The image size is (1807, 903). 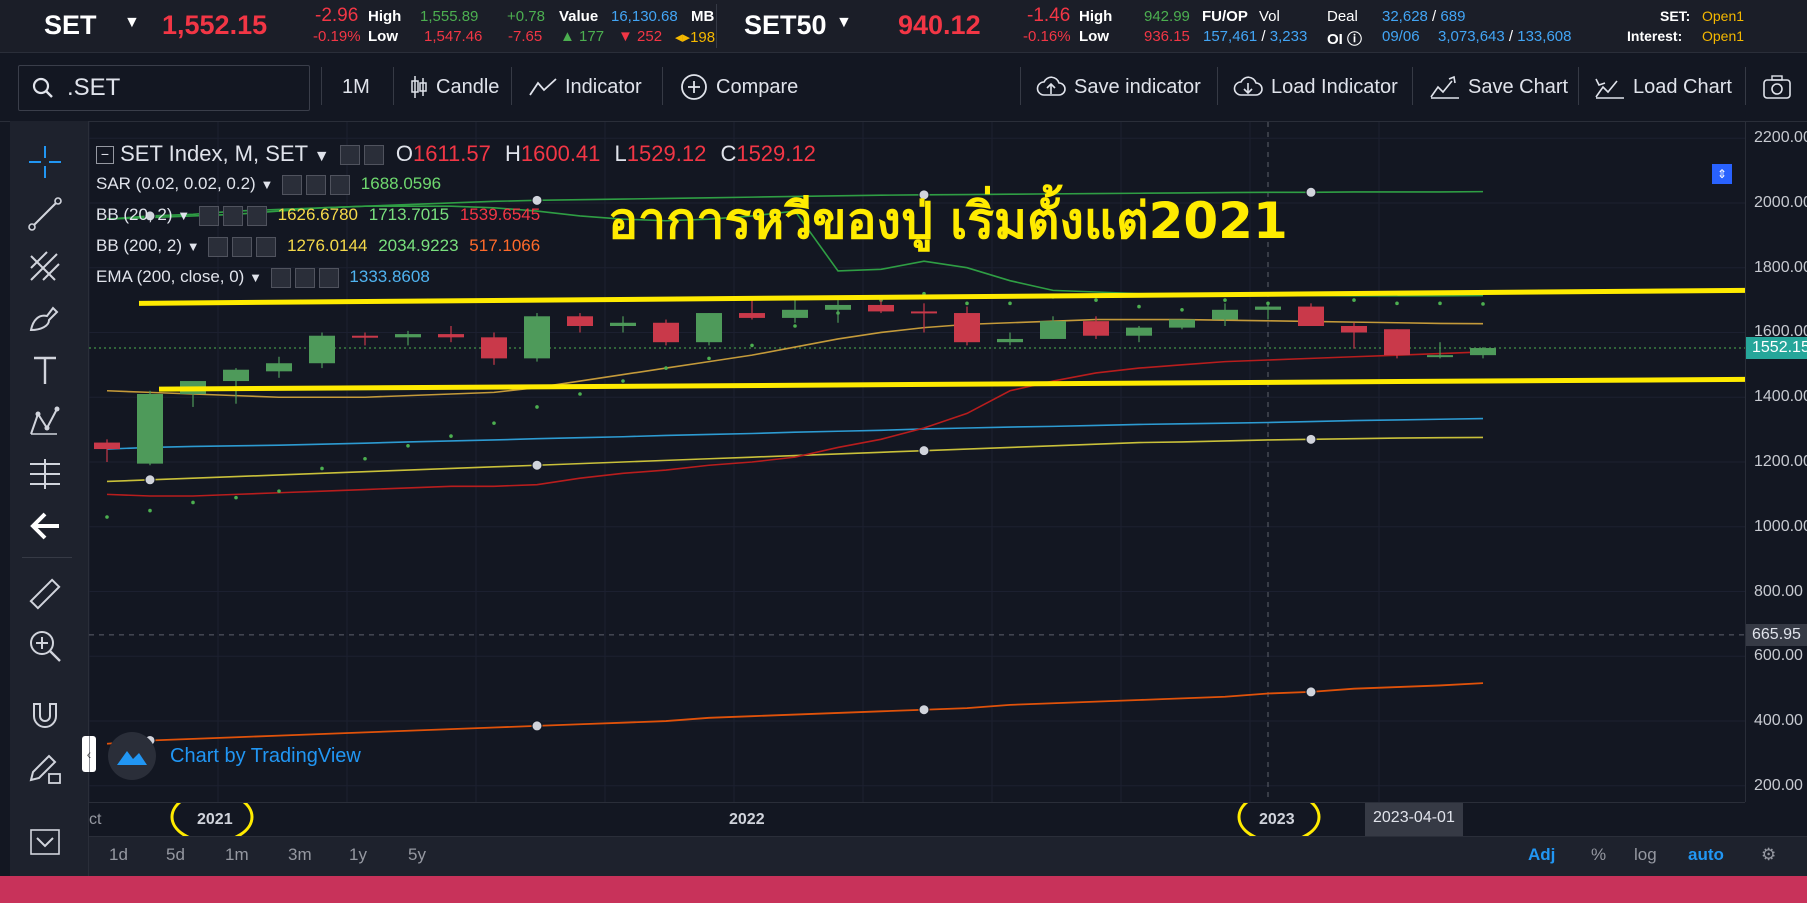 What do you see at coordinates (1768, 855) in the screenshot?
I see `gear-icon: ⚙` at bounding box center [1768, 855].